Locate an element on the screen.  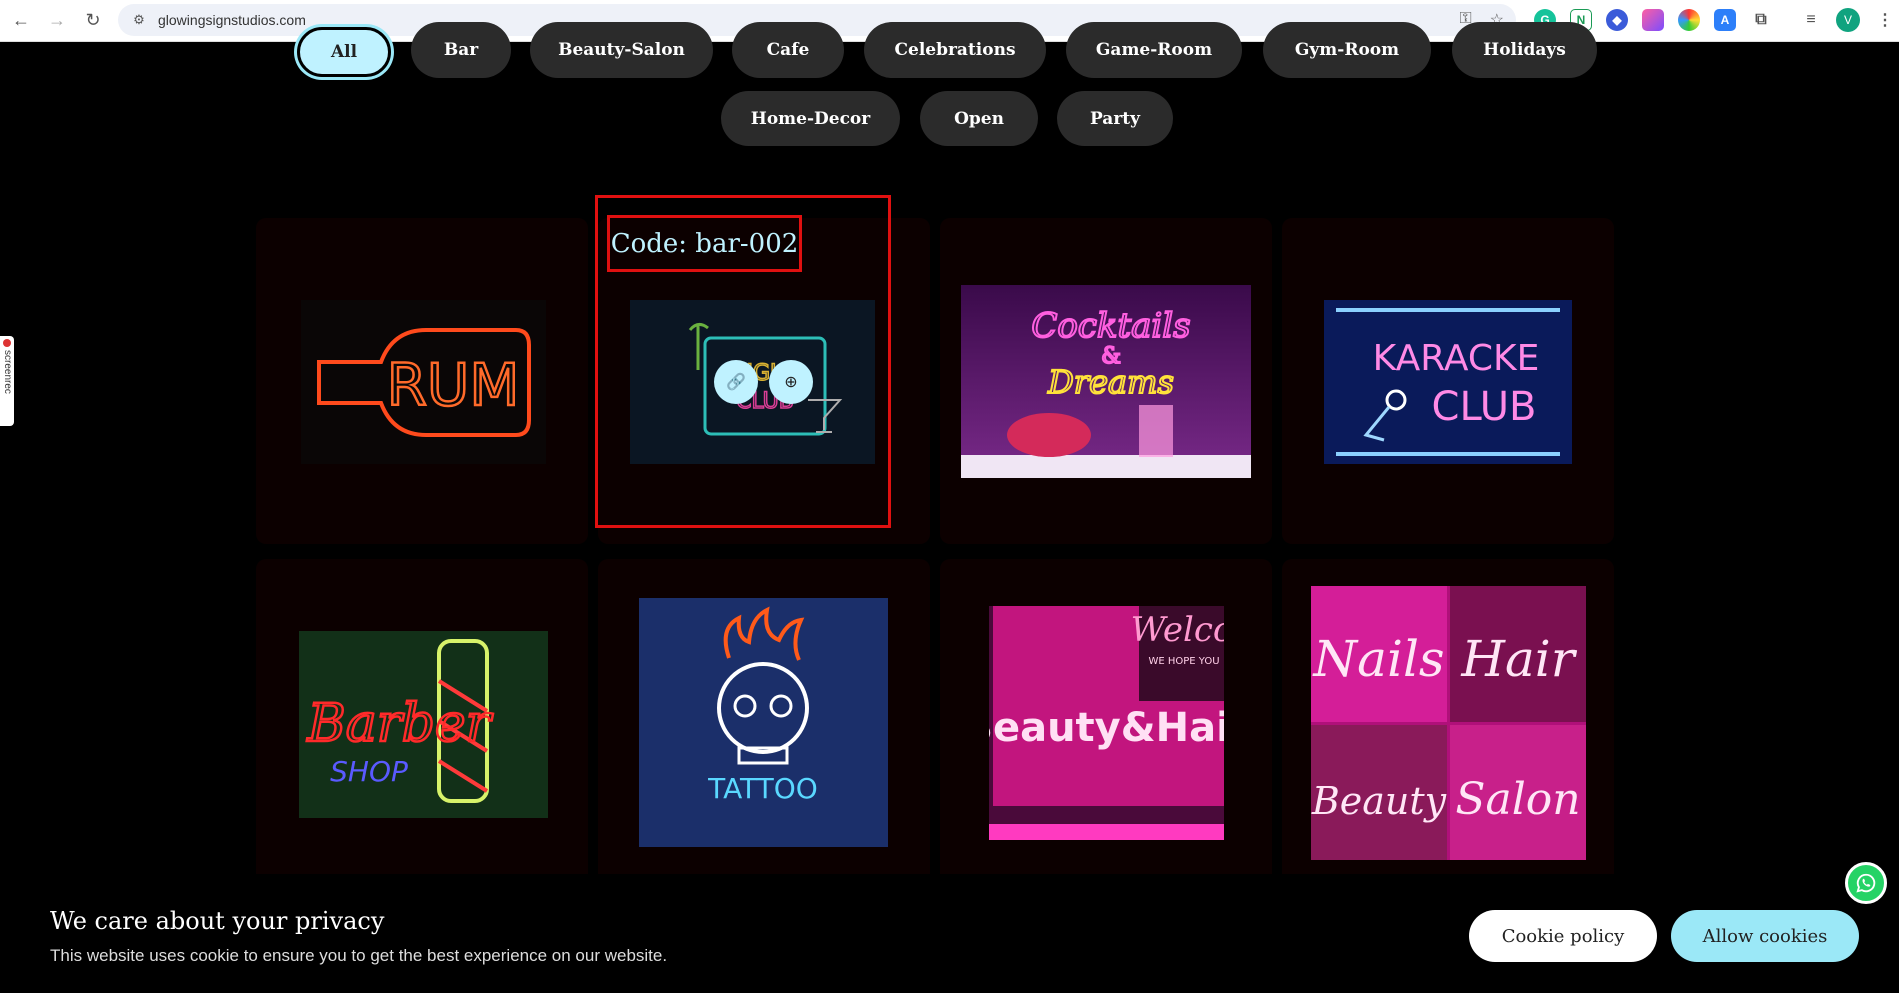
filter-celebrations: Celebrations is located at coordinates (955, 50).